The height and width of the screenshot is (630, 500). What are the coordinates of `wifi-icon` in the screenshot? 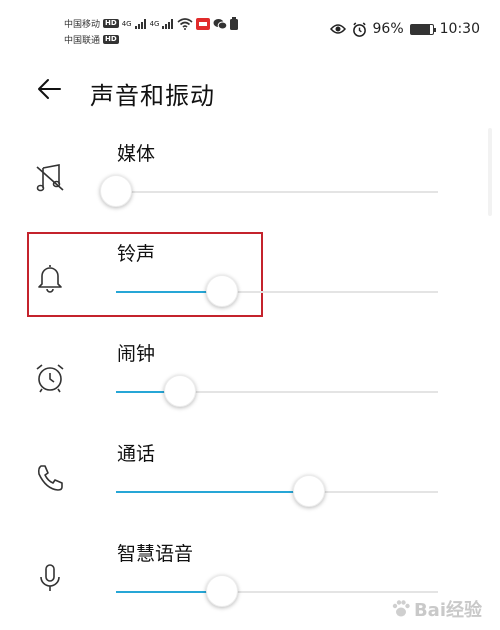 It's located at (185, 23).